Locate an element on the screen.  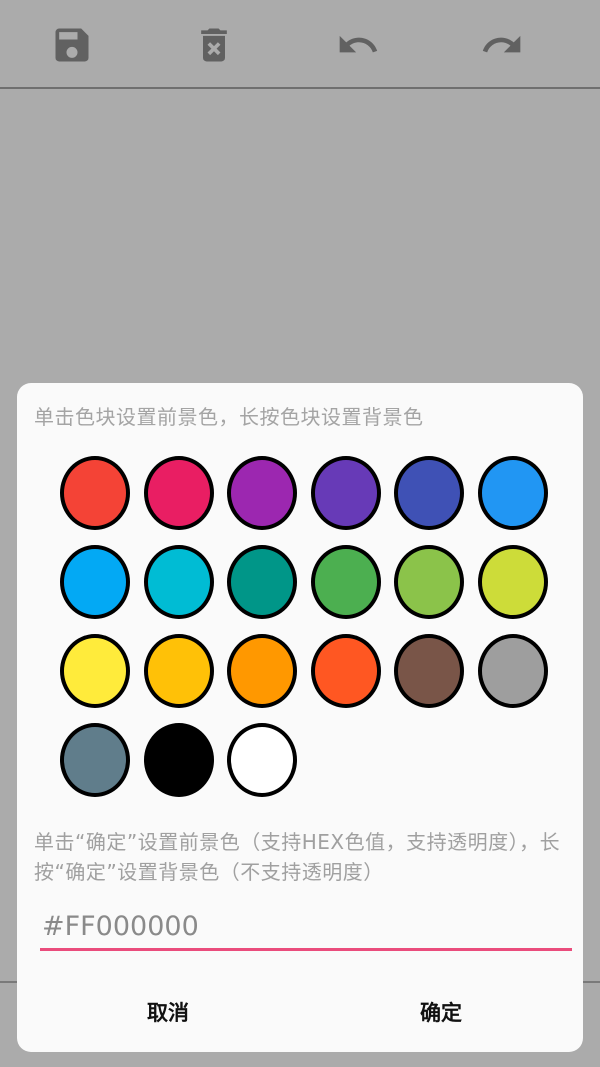
save-button is located at coordinates (72, 45).